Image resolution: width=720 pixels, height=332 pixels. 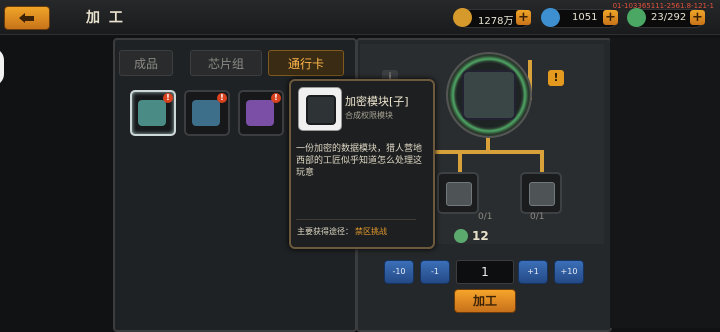 I want to click on back-arrow-icon, so click(x=26, y=18).